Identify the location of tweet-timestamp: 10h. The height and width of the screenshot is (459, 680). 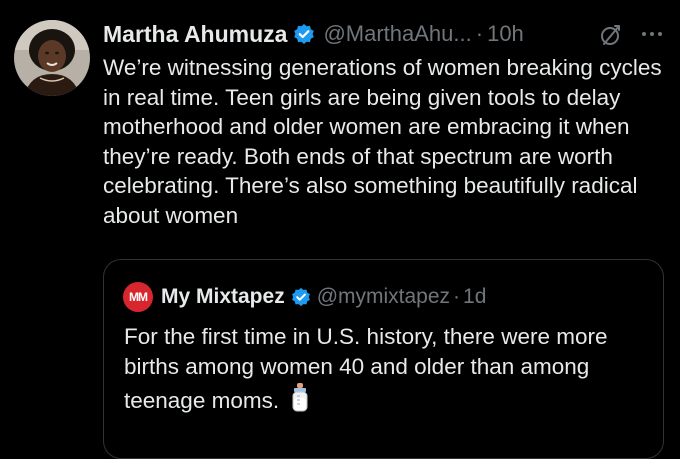
(505, 34).